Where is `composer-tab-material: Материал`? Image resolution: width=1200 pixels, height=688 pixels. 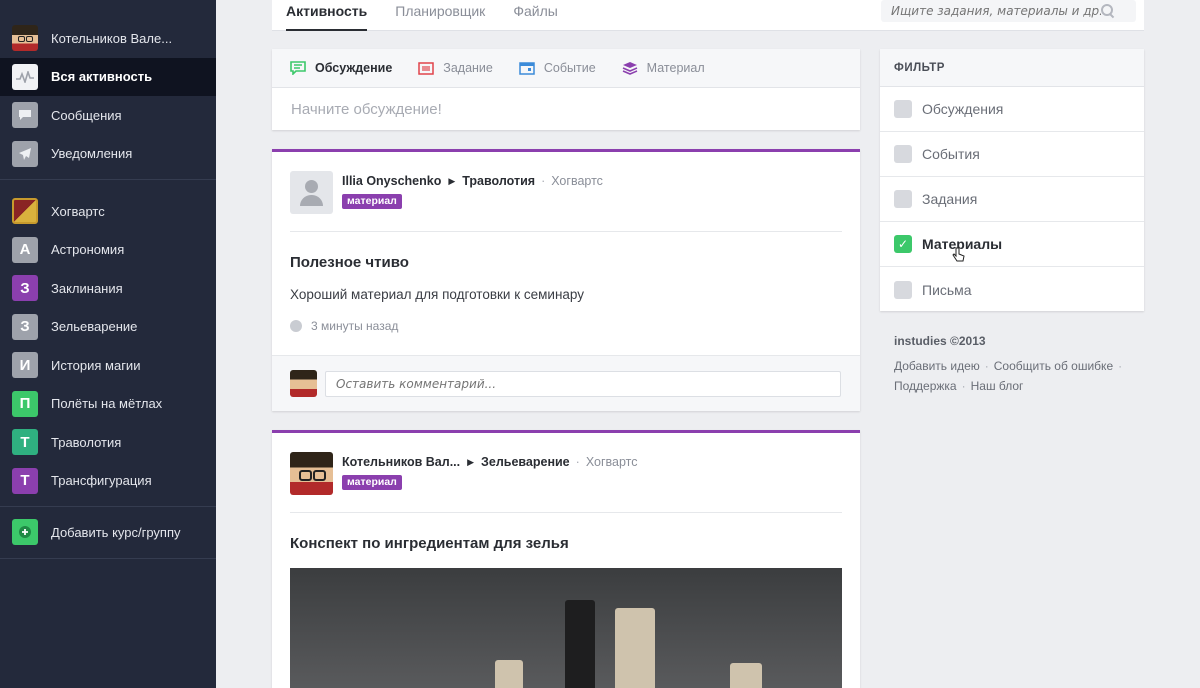
composer-tab-material: Материал is located at coordinates (663, 68).